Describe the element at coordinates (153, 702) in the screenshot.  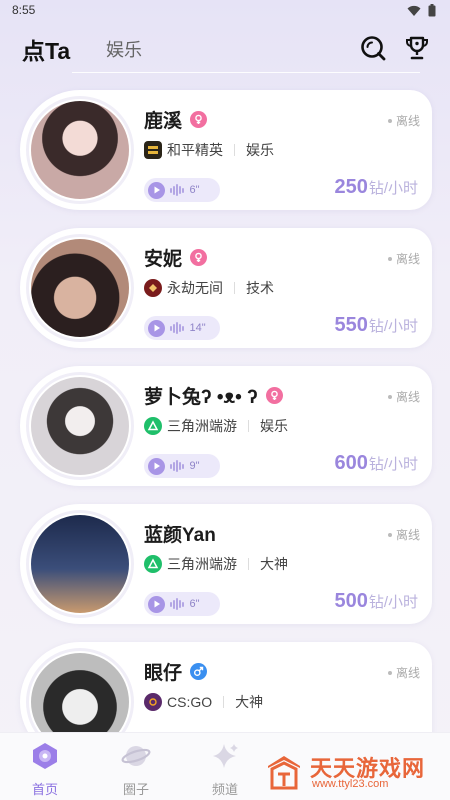
I see `csgo-game-icon` at that location.